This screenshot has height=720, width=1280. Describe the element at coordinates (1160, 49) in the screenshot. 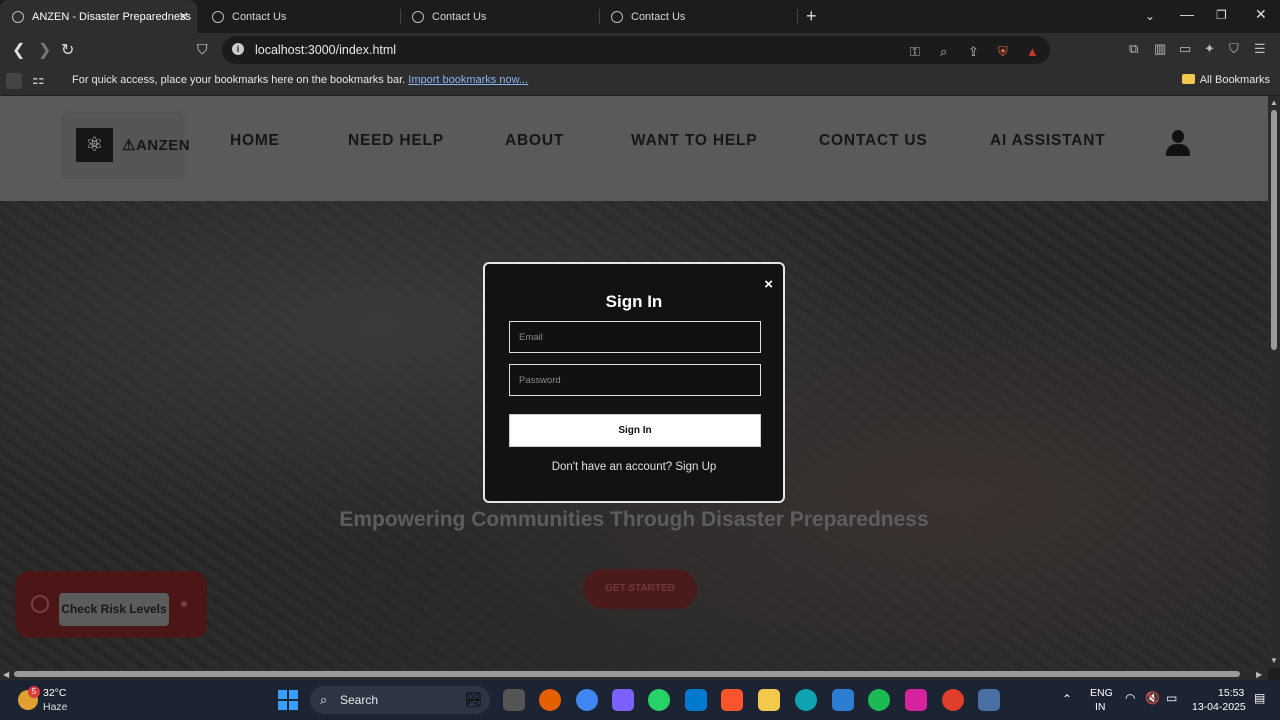

I see `sidebar-icon: ▥` at that location.